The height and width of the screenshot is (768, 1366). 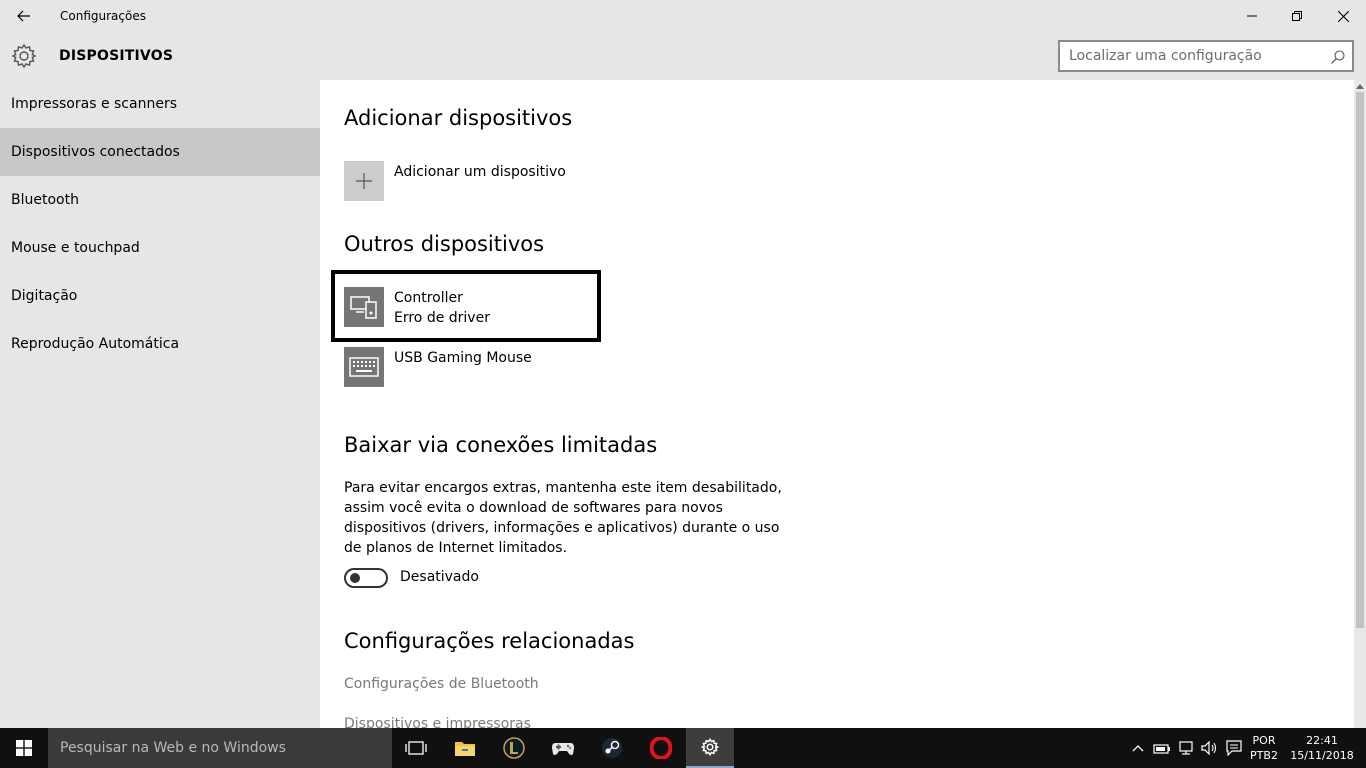 What do you see at coordinates (1194, 56) in the screenshot?
I see `settings-search-input` at bounding box center [1194, 56].